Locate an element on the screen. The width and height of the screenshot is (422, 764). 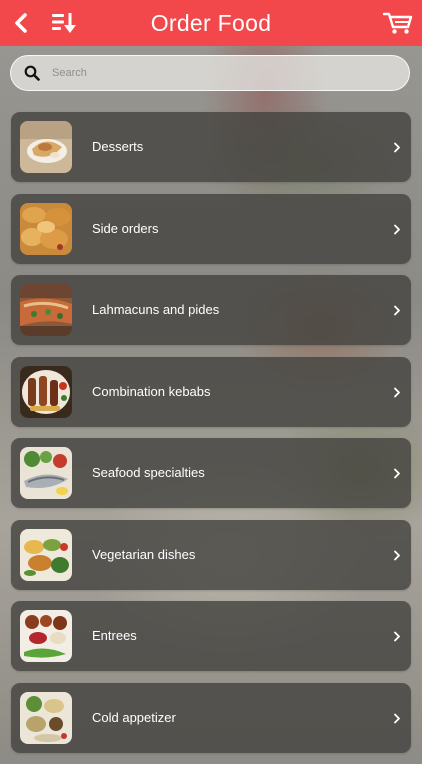
entrees-thumbnail is located at coordinates (46, 636).